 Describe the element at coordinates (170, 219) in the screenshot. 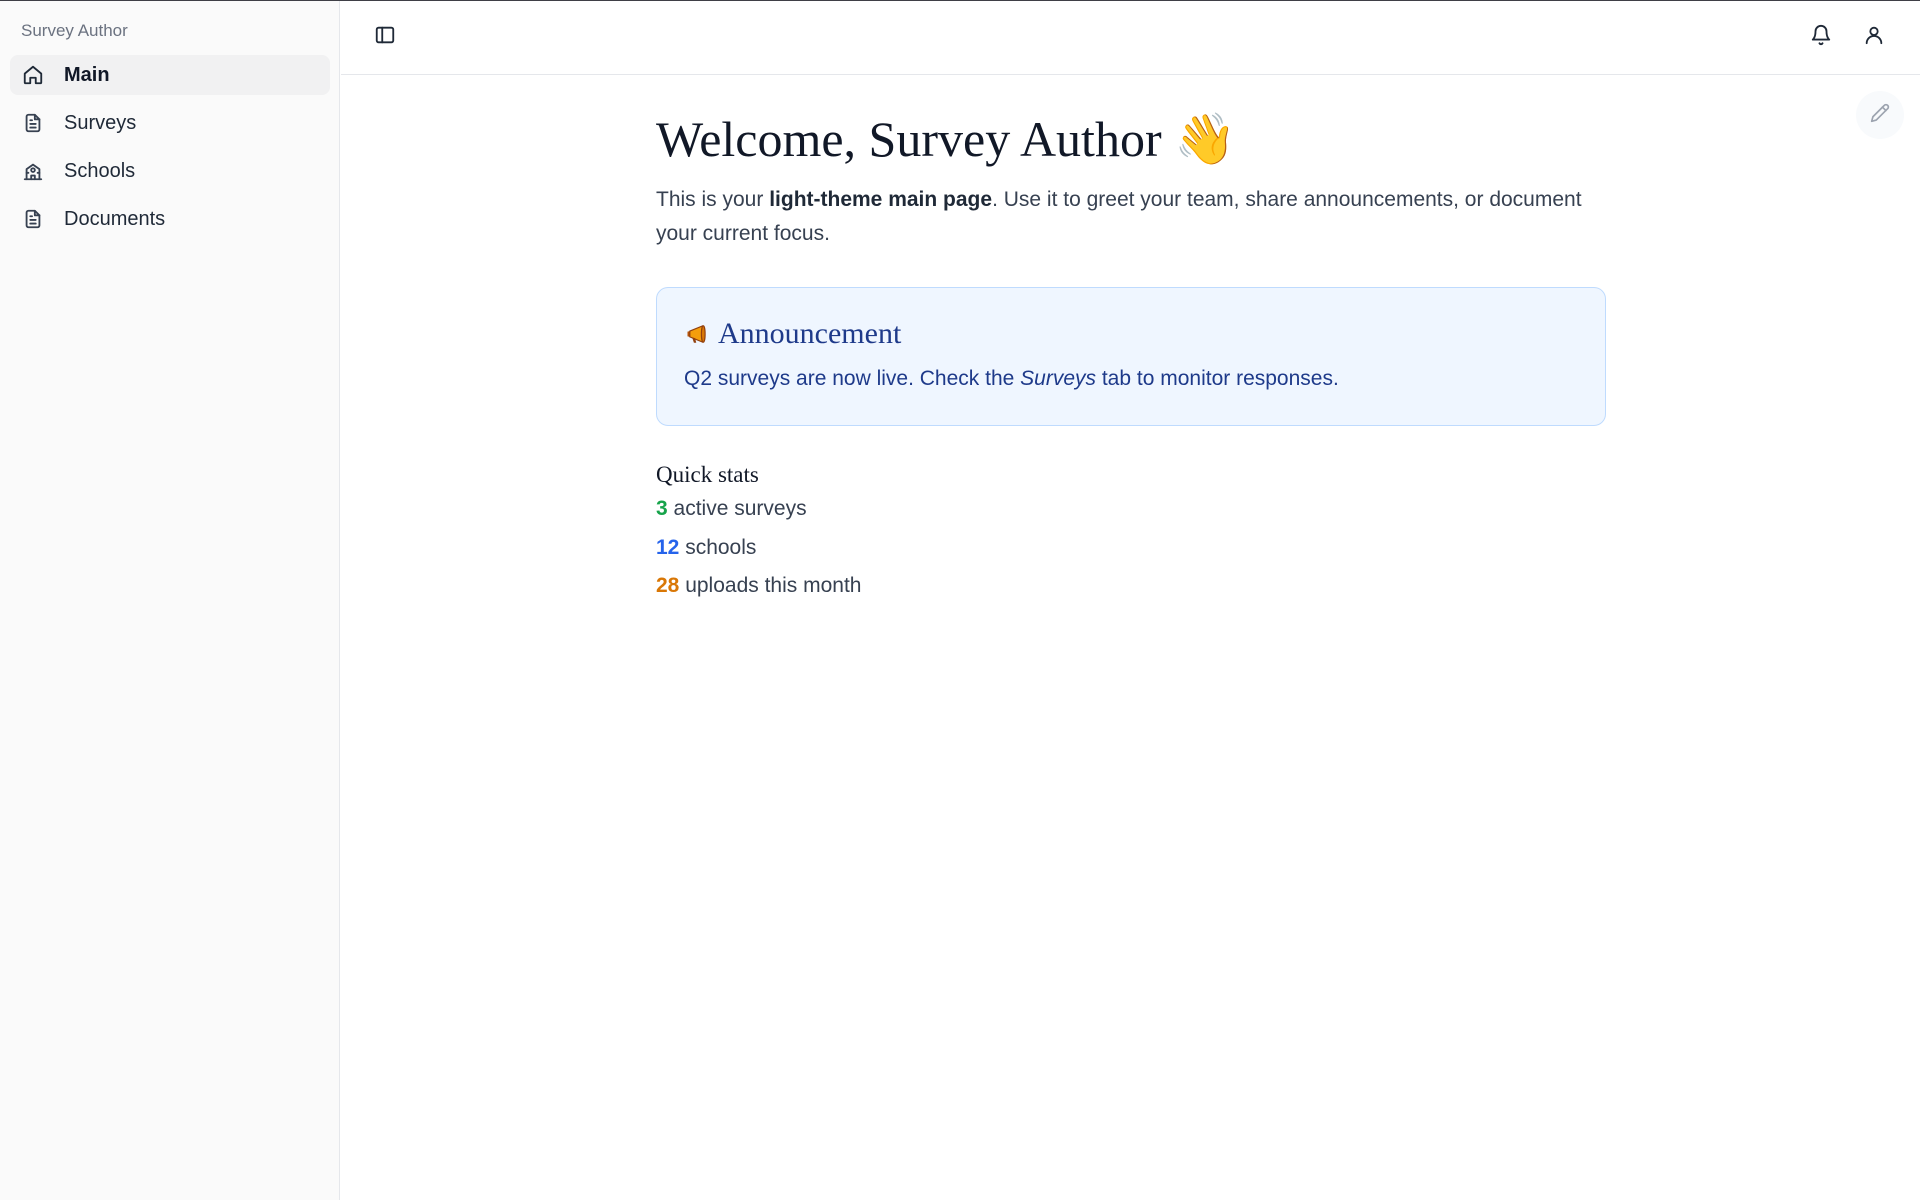

I see `sidebar-item-documents: Documents` at that location.